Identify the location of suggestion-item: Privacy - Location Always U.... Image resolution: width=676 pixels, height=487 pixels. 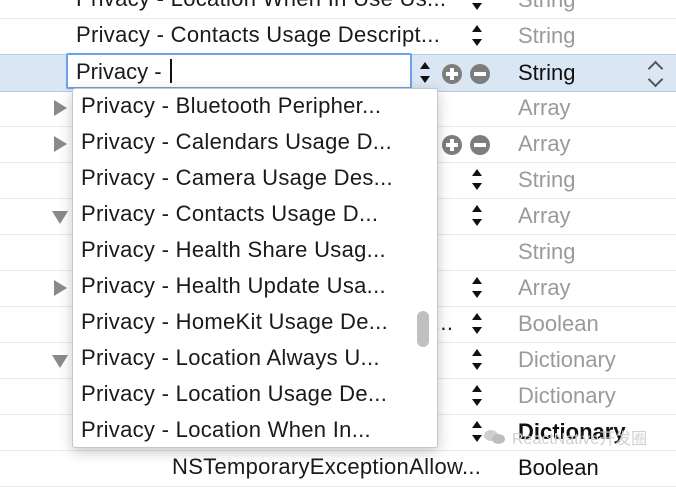
(230, 359).